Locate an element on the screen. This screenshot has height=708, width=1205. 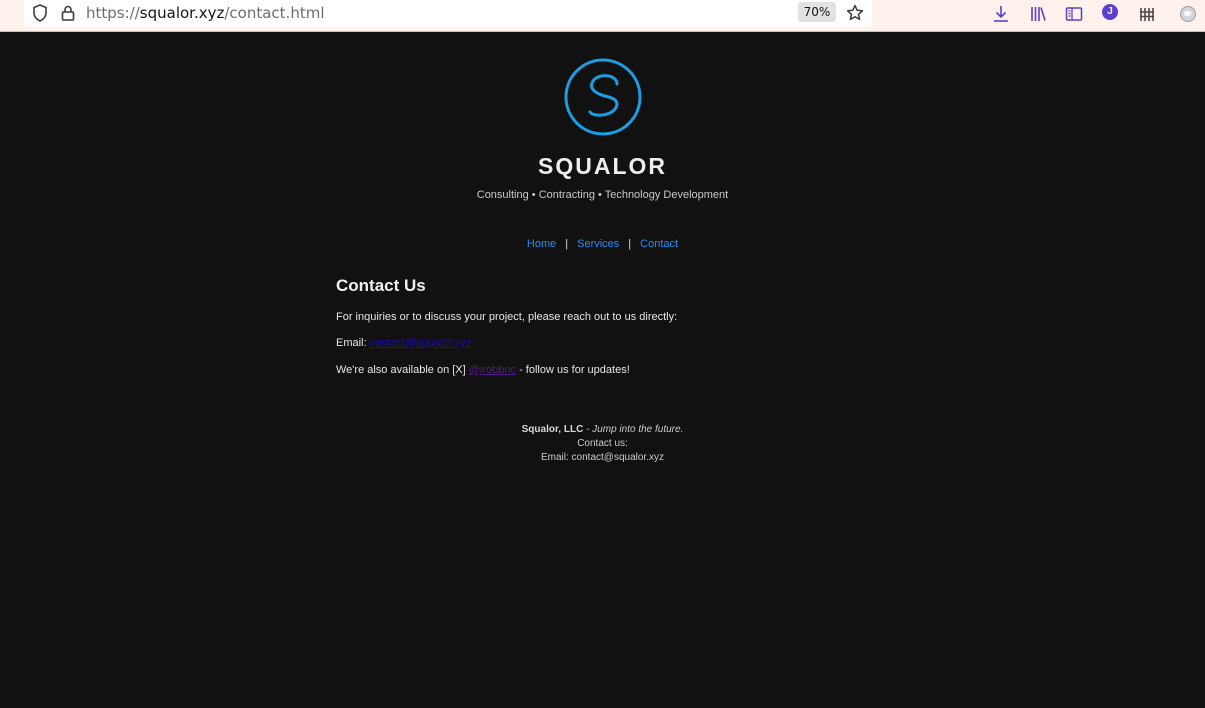
url-scheme: https:// is located at coordinates (113, 13).